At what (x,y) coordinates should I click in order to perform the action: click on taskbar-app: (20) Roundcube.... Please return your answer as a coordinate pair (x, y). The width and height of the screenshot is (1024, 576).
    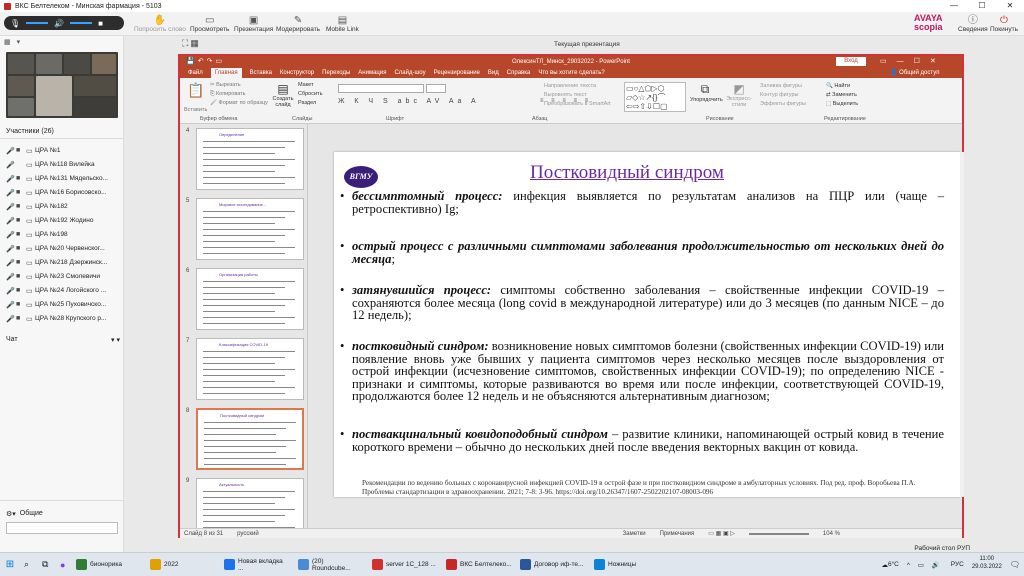
    Looking at the image, I should click on (331, 565).